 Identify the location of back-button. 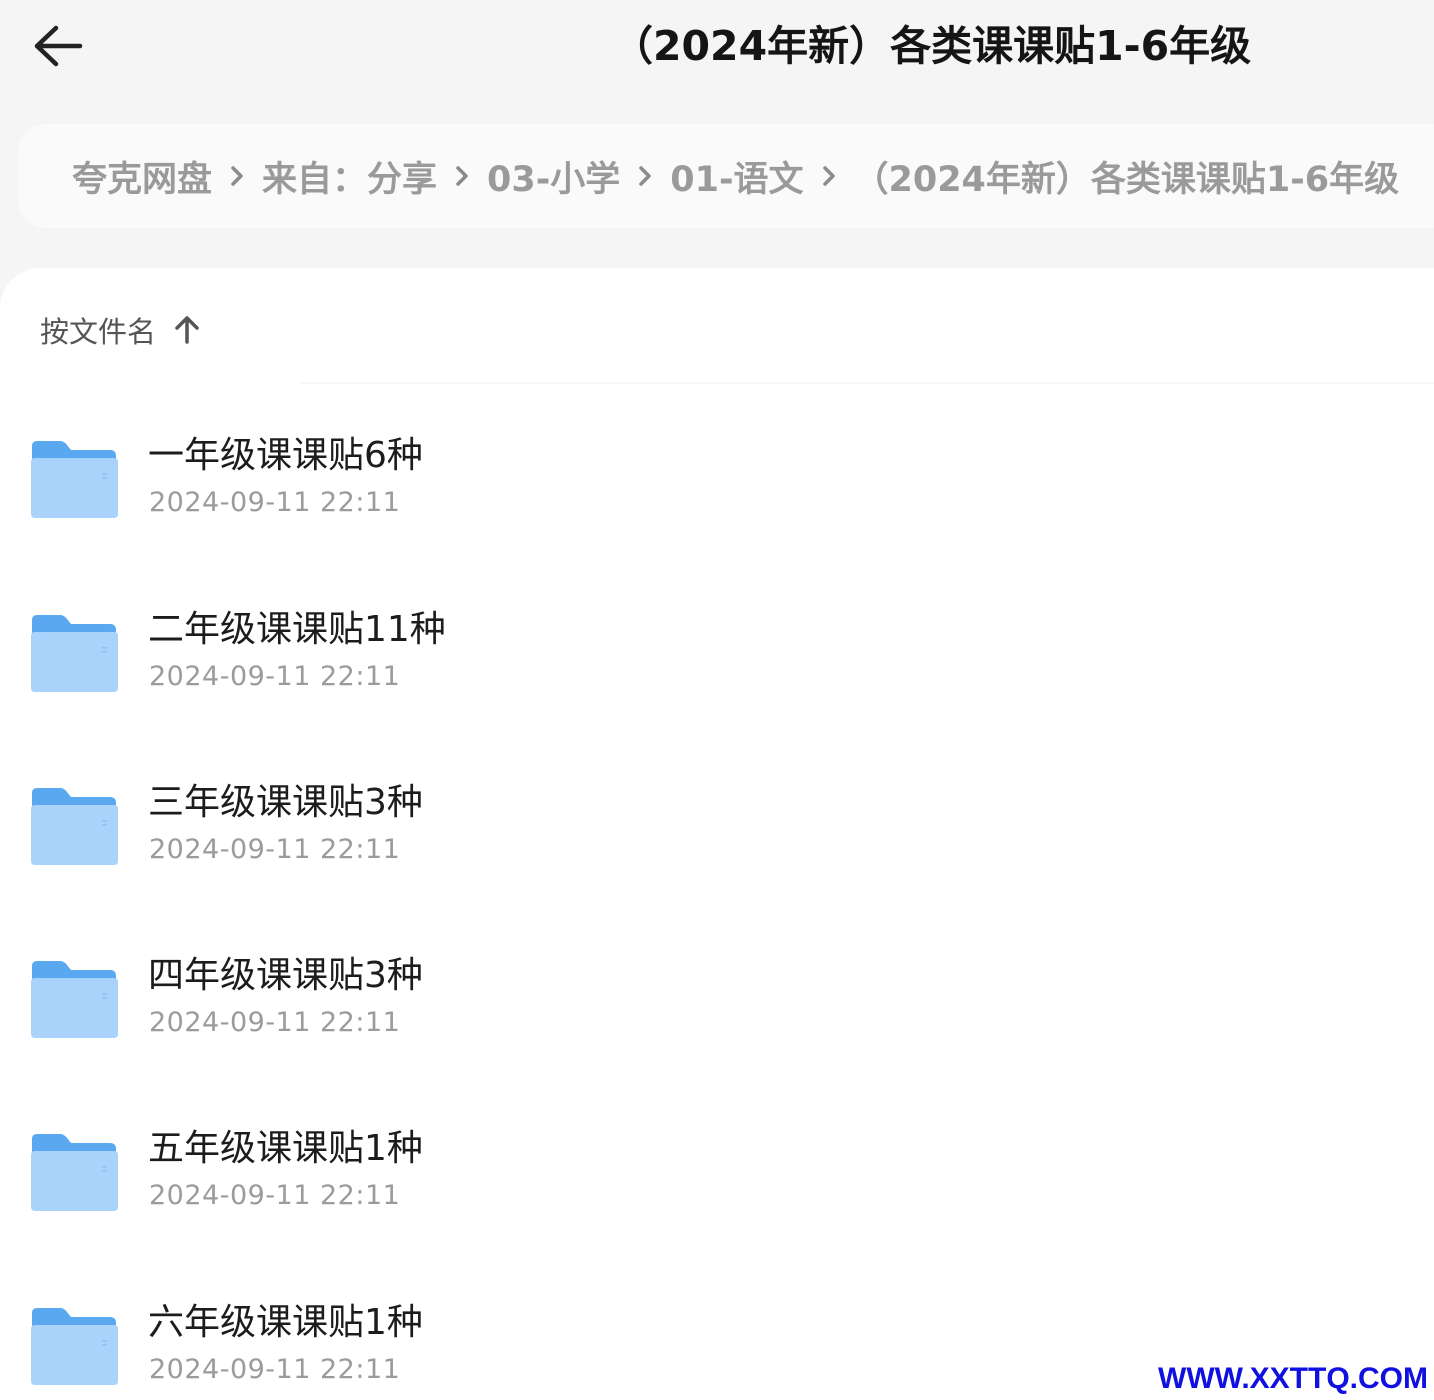
(58, 46).